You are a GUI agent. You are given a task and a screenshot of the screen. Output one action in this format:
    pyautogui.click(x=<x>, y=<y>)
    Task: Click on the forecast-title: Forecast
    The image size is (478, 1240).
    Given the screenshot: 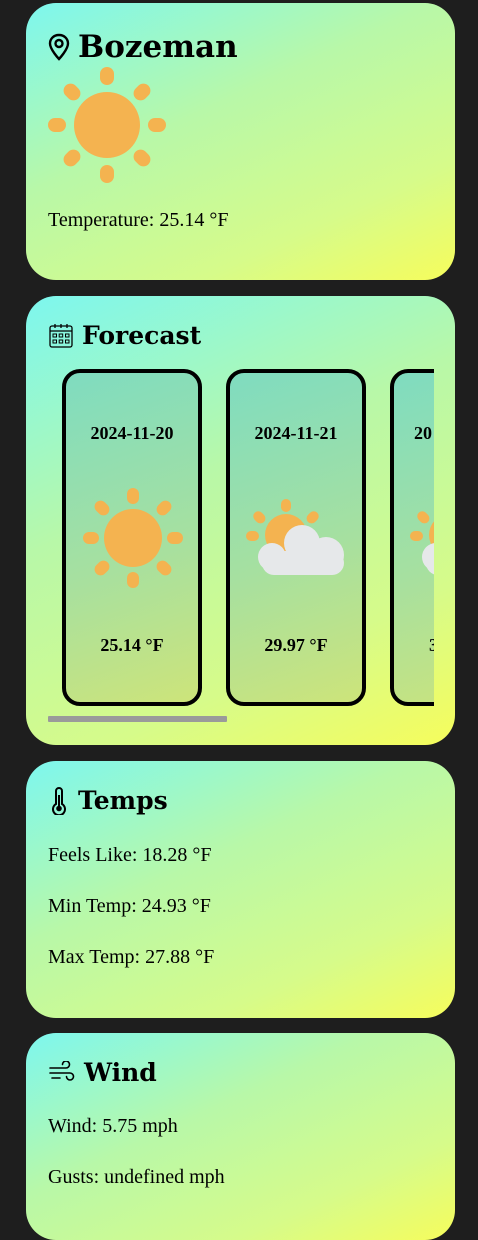 What is the action you would take?
    pyautogui.click(x=142, y=335)
    